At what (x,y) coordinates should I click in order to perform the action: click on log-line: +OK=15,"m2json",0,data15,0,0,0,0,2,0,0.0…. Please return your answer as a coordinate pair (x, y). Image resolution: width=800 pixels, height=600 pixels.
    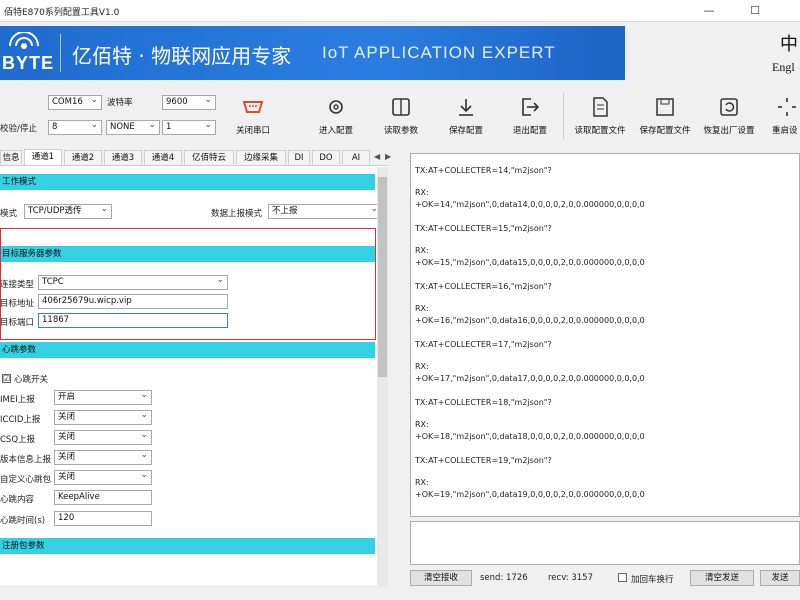
    Looking at the image, I should click on (530, 262).